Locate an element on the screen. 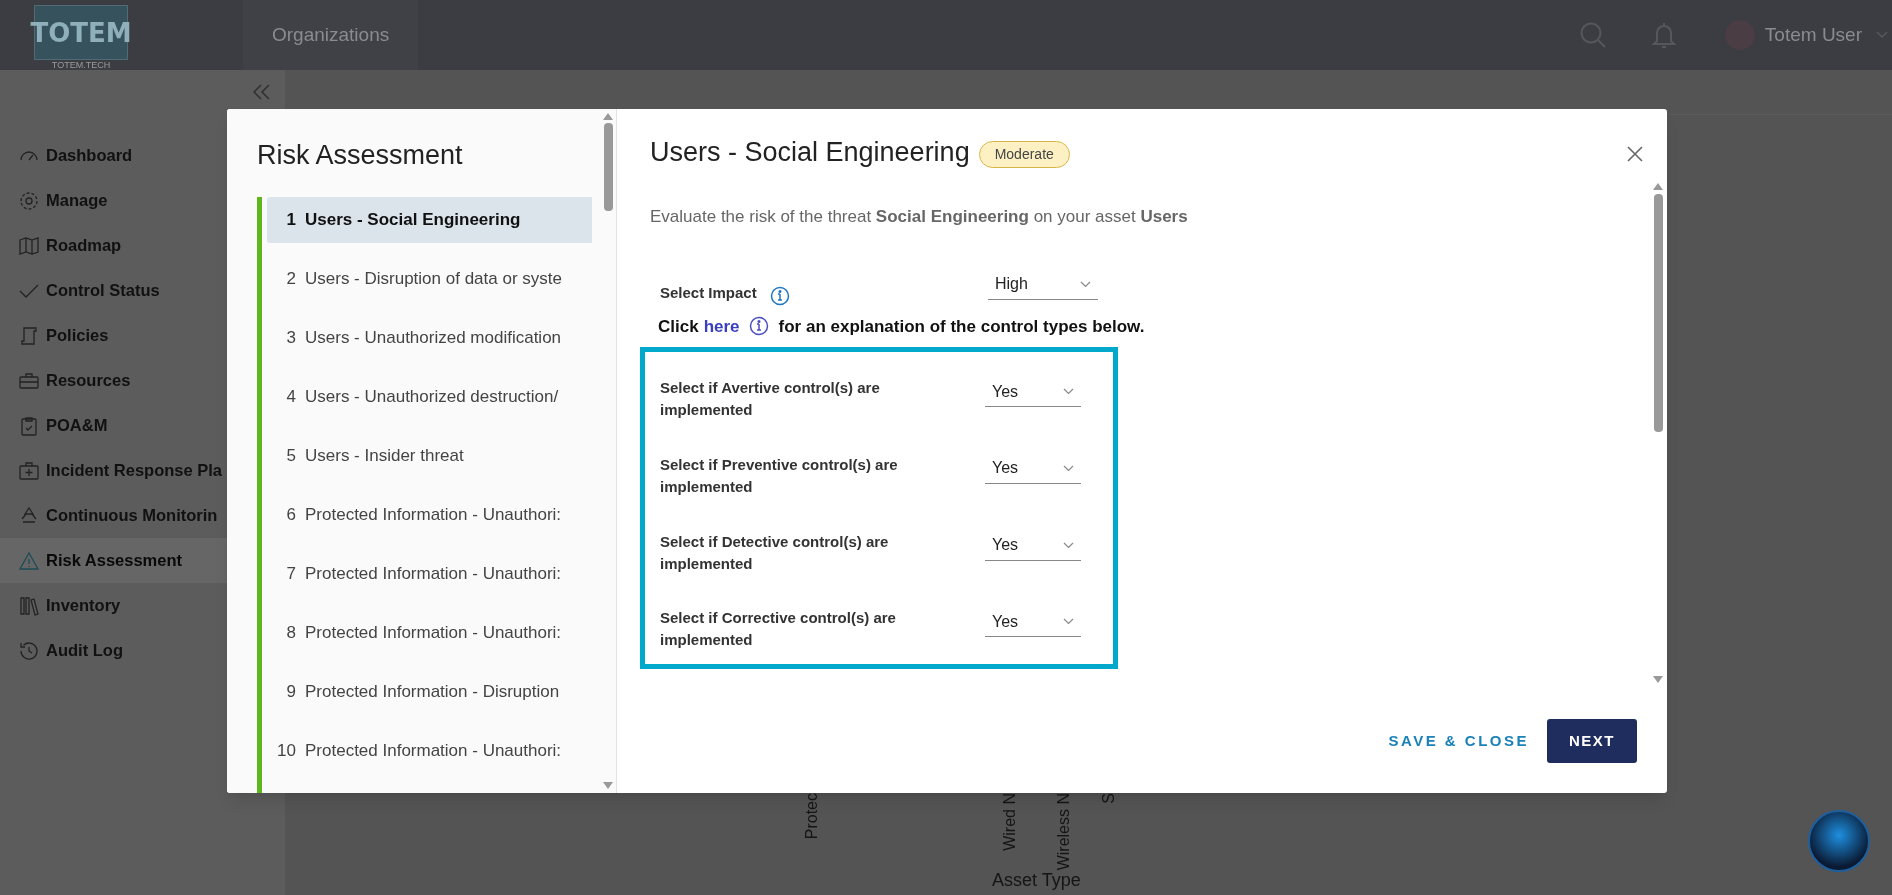 The width and height of the screenshot is (1892, 895). axis-label: Wireless N is located at coordinates (1063, 832).